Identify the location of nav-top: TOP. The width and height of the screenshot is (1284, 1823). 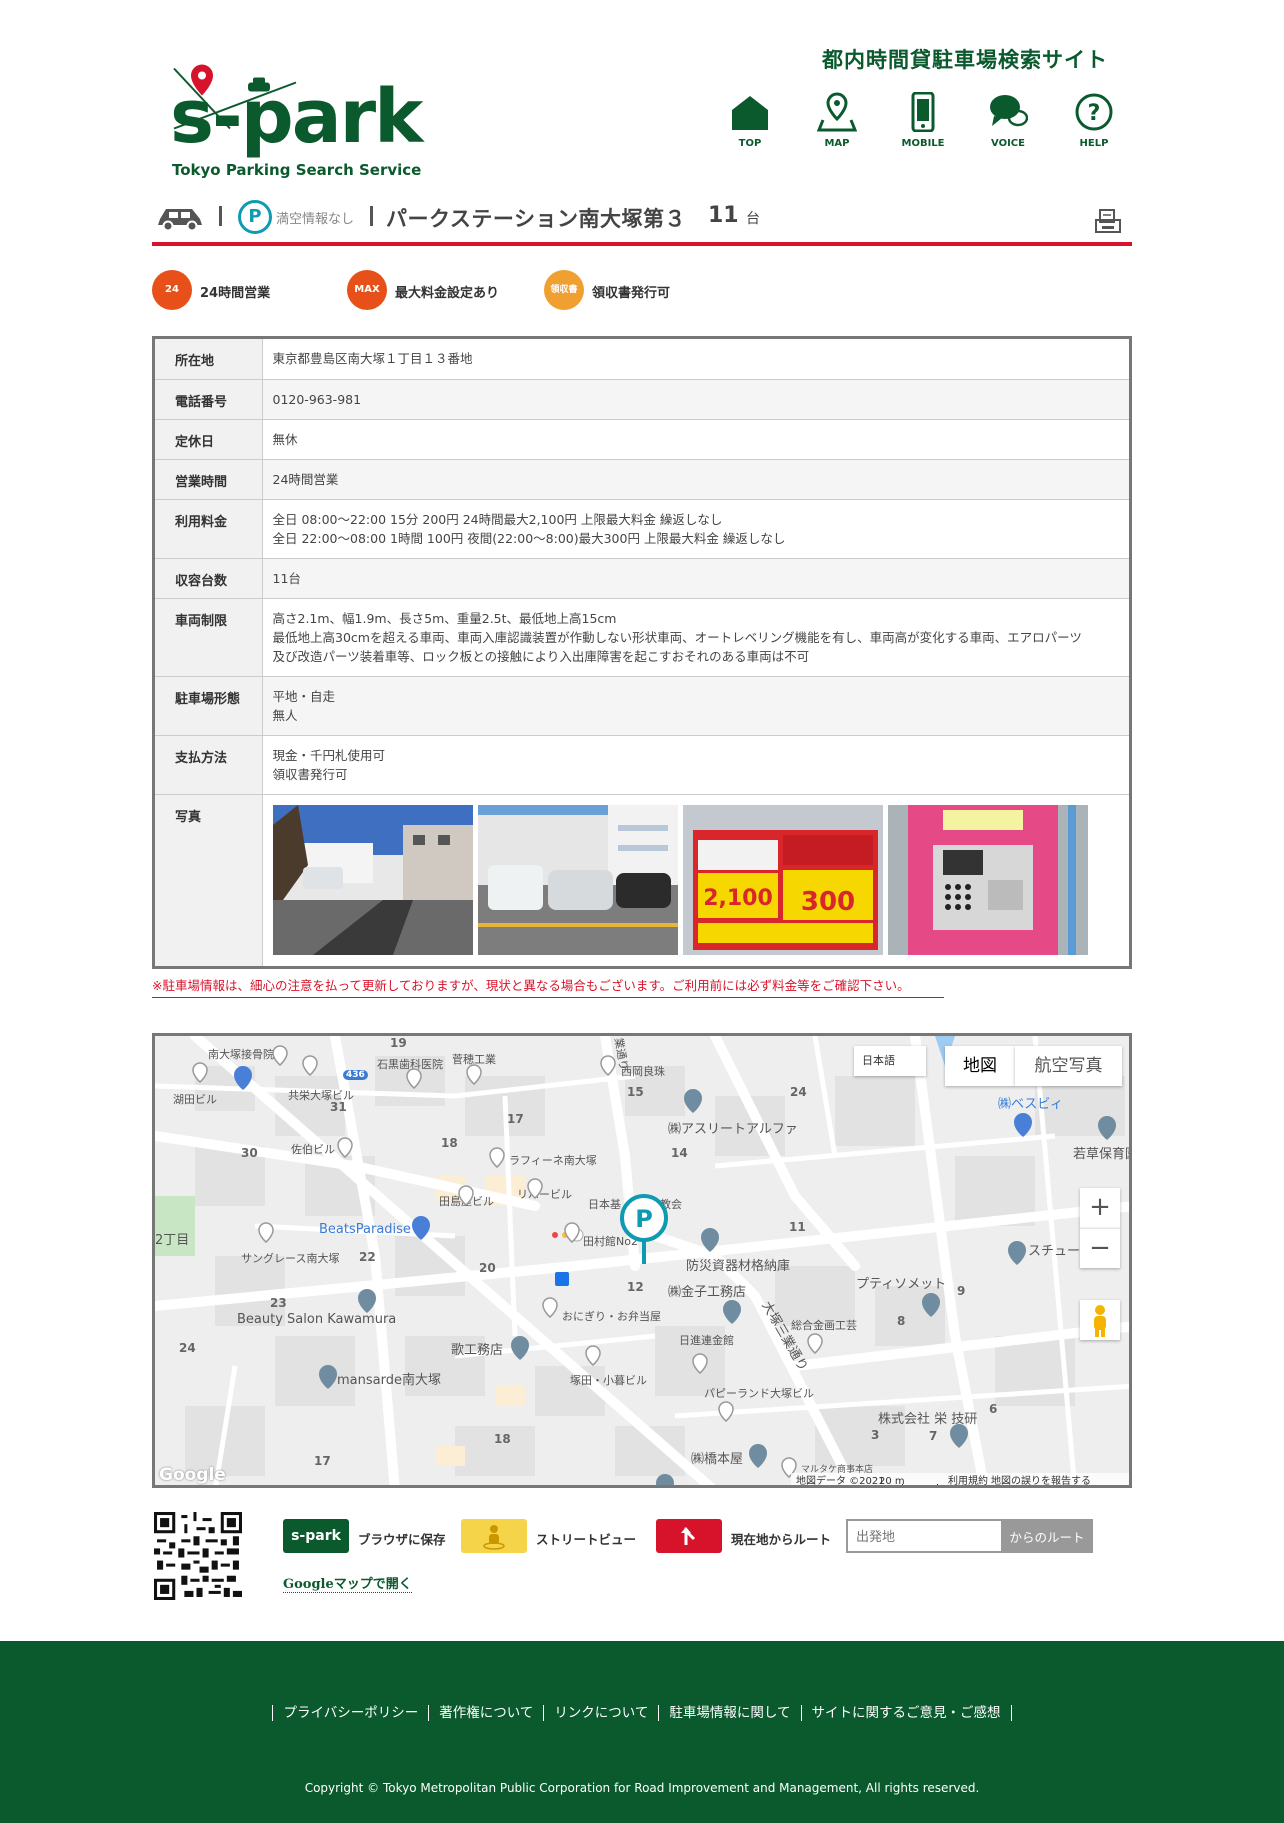
(750, 120).